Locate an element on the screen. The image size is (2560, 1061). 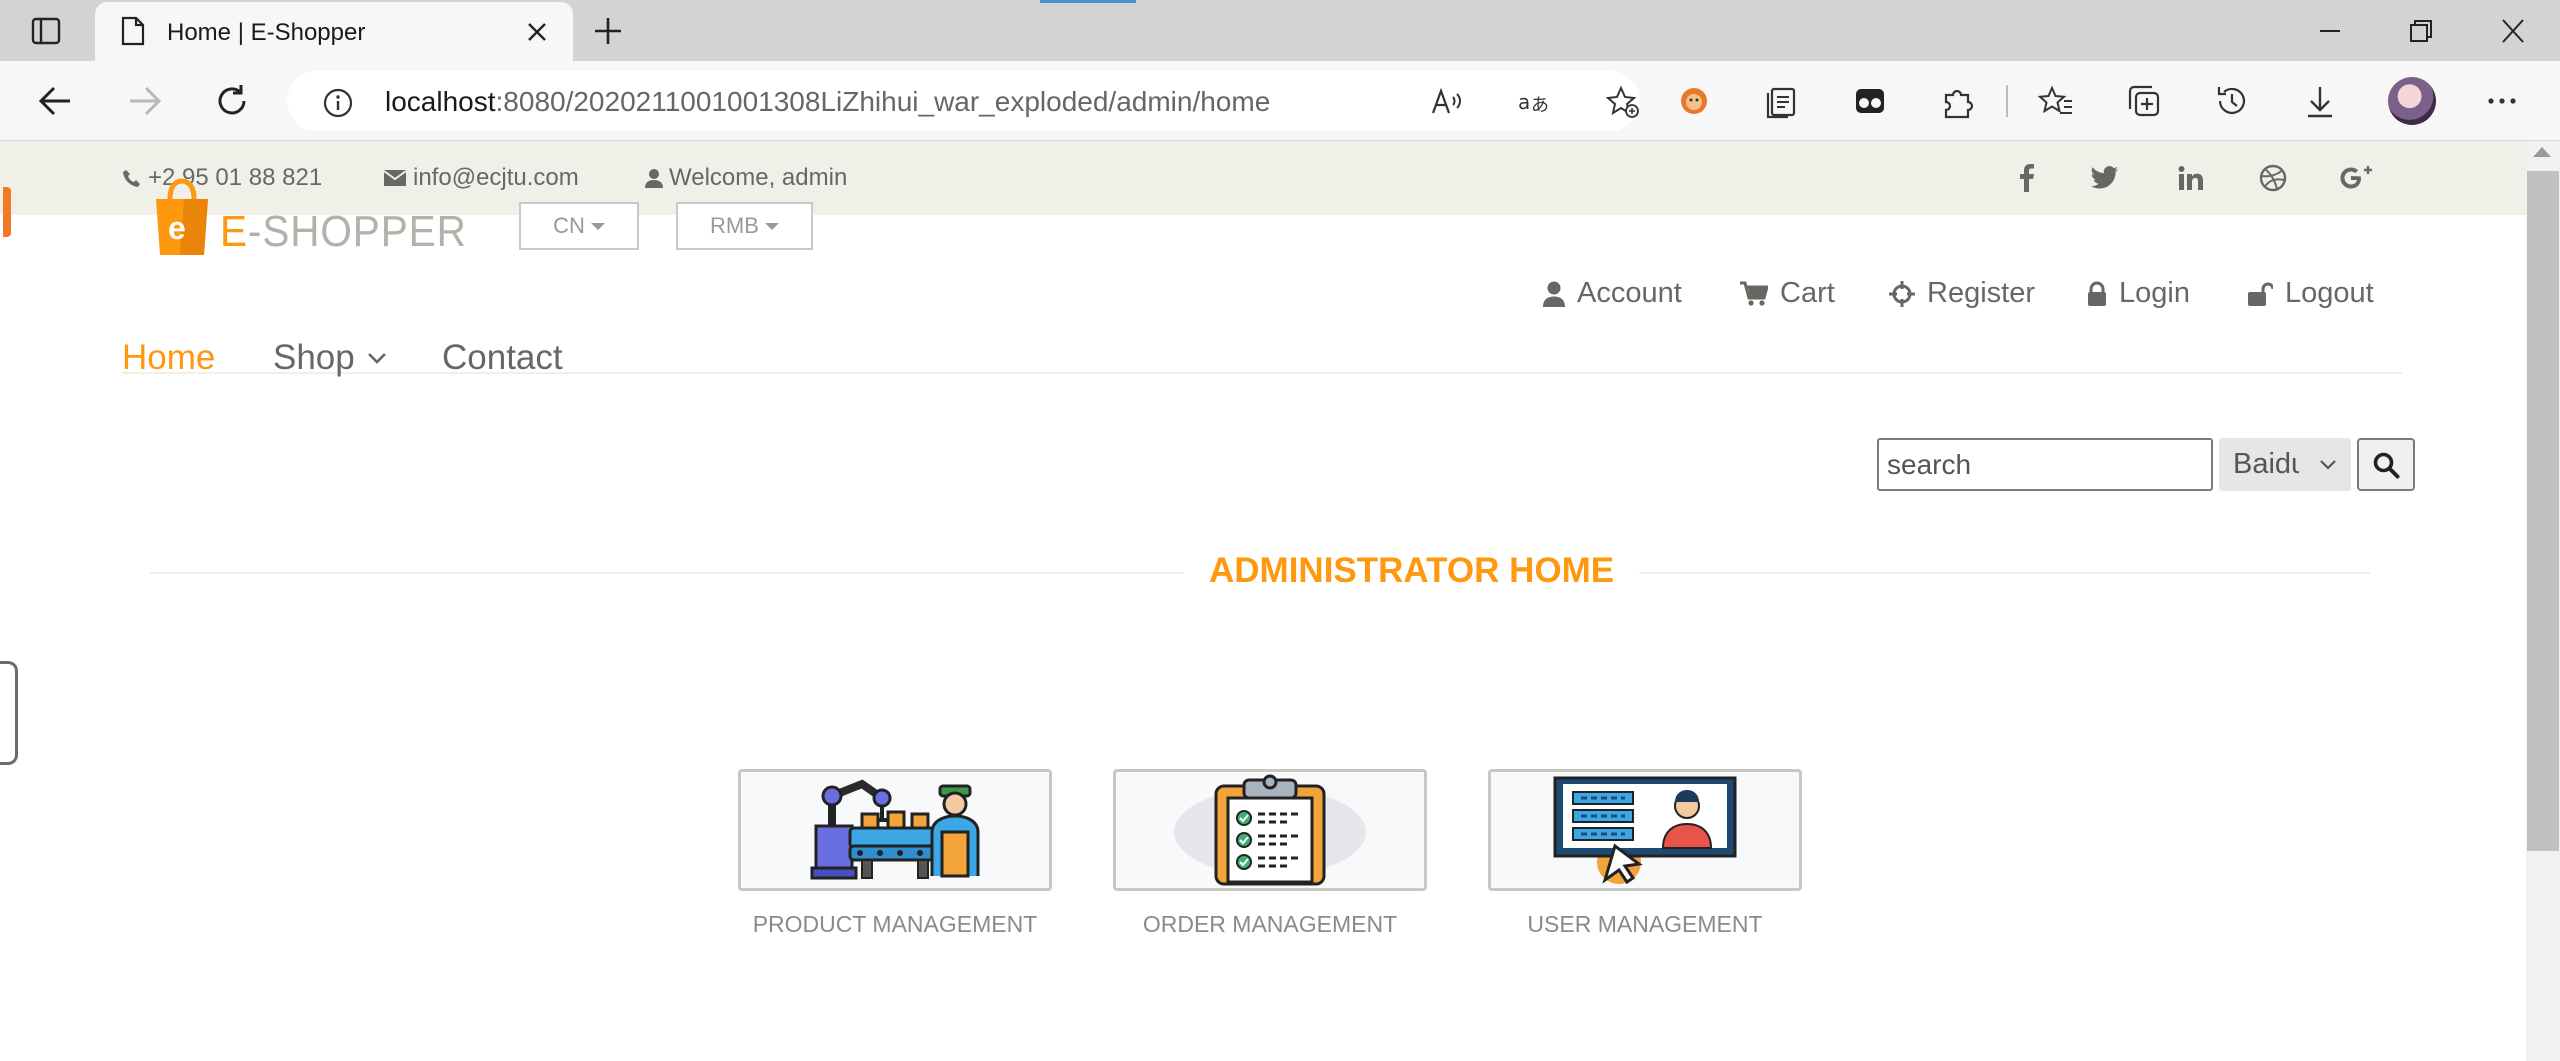
user-profile-screen-icon is located at coordinates (1645, 830).